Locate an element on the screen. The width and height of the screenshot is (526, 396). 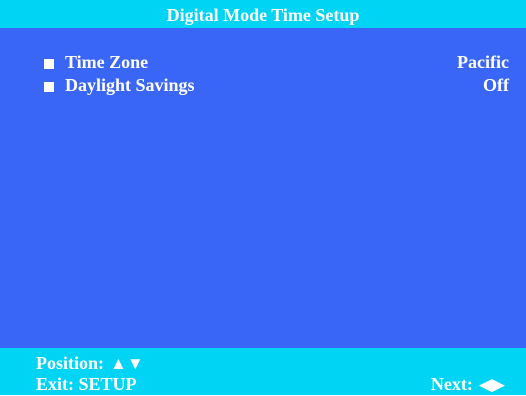
up-down-arrows-icon: ▲▼ is located at coordinates (127, 363).